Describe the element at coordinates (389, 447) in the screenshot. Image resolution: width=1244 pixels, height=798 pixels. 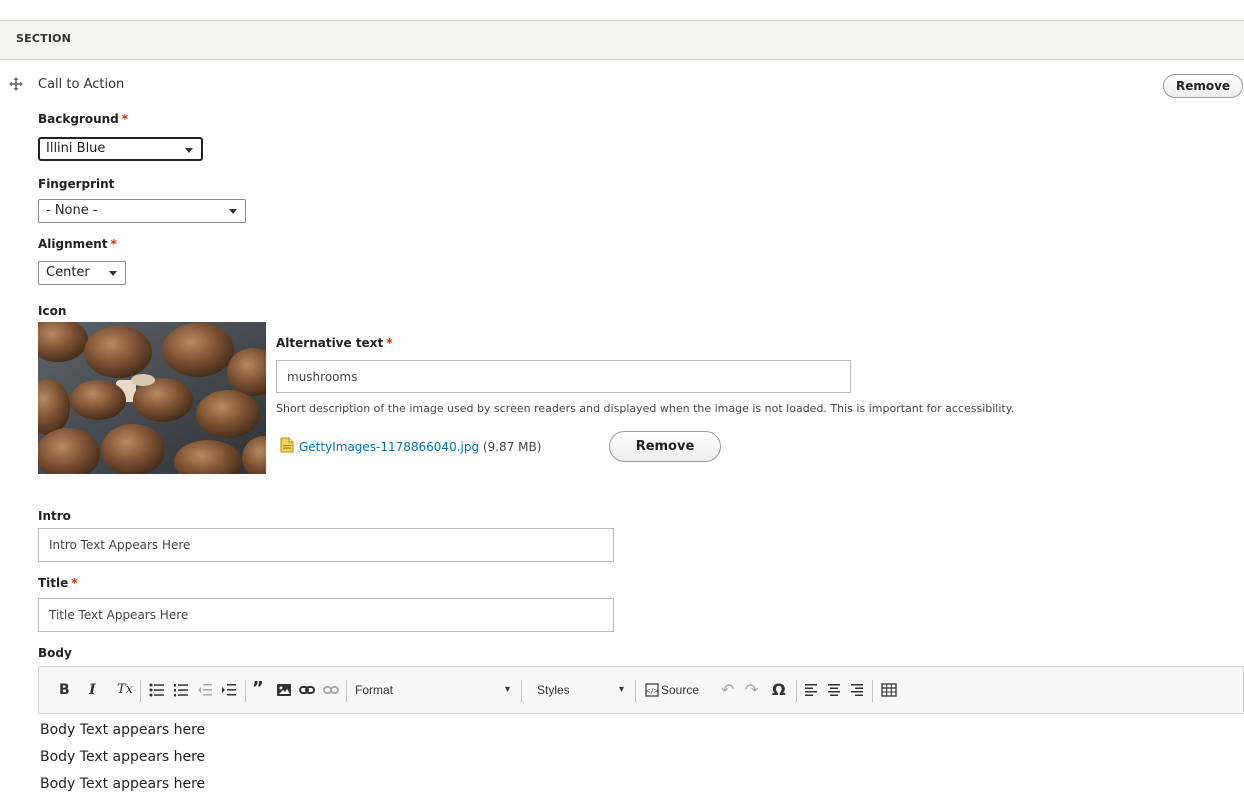
I see `file-link: GettyImages-1178866040.jpg` at that location.